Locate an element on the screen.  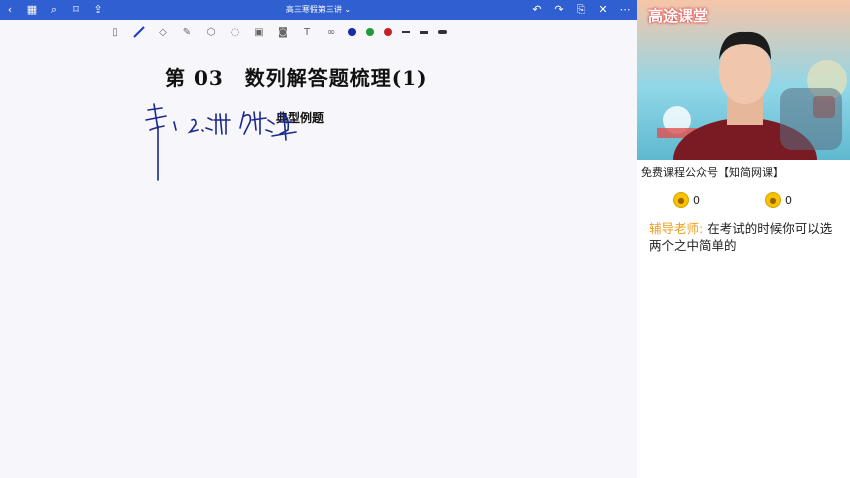
brand-logo: 高途课堂 is located at coordinates (678, 16).